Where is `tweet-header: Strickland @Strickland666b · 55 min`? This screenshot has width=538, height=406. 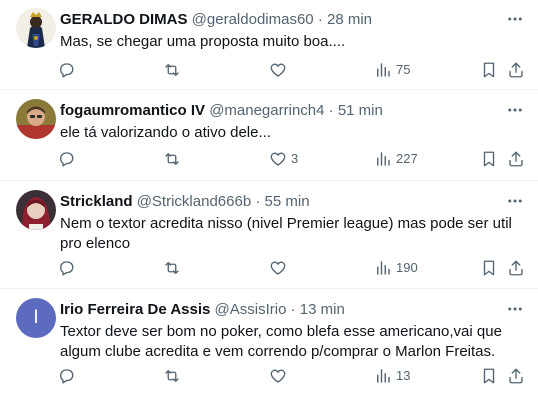
tweet-header: Strickland @Strickland666b · 55 min is located at coordinates (279, 202).